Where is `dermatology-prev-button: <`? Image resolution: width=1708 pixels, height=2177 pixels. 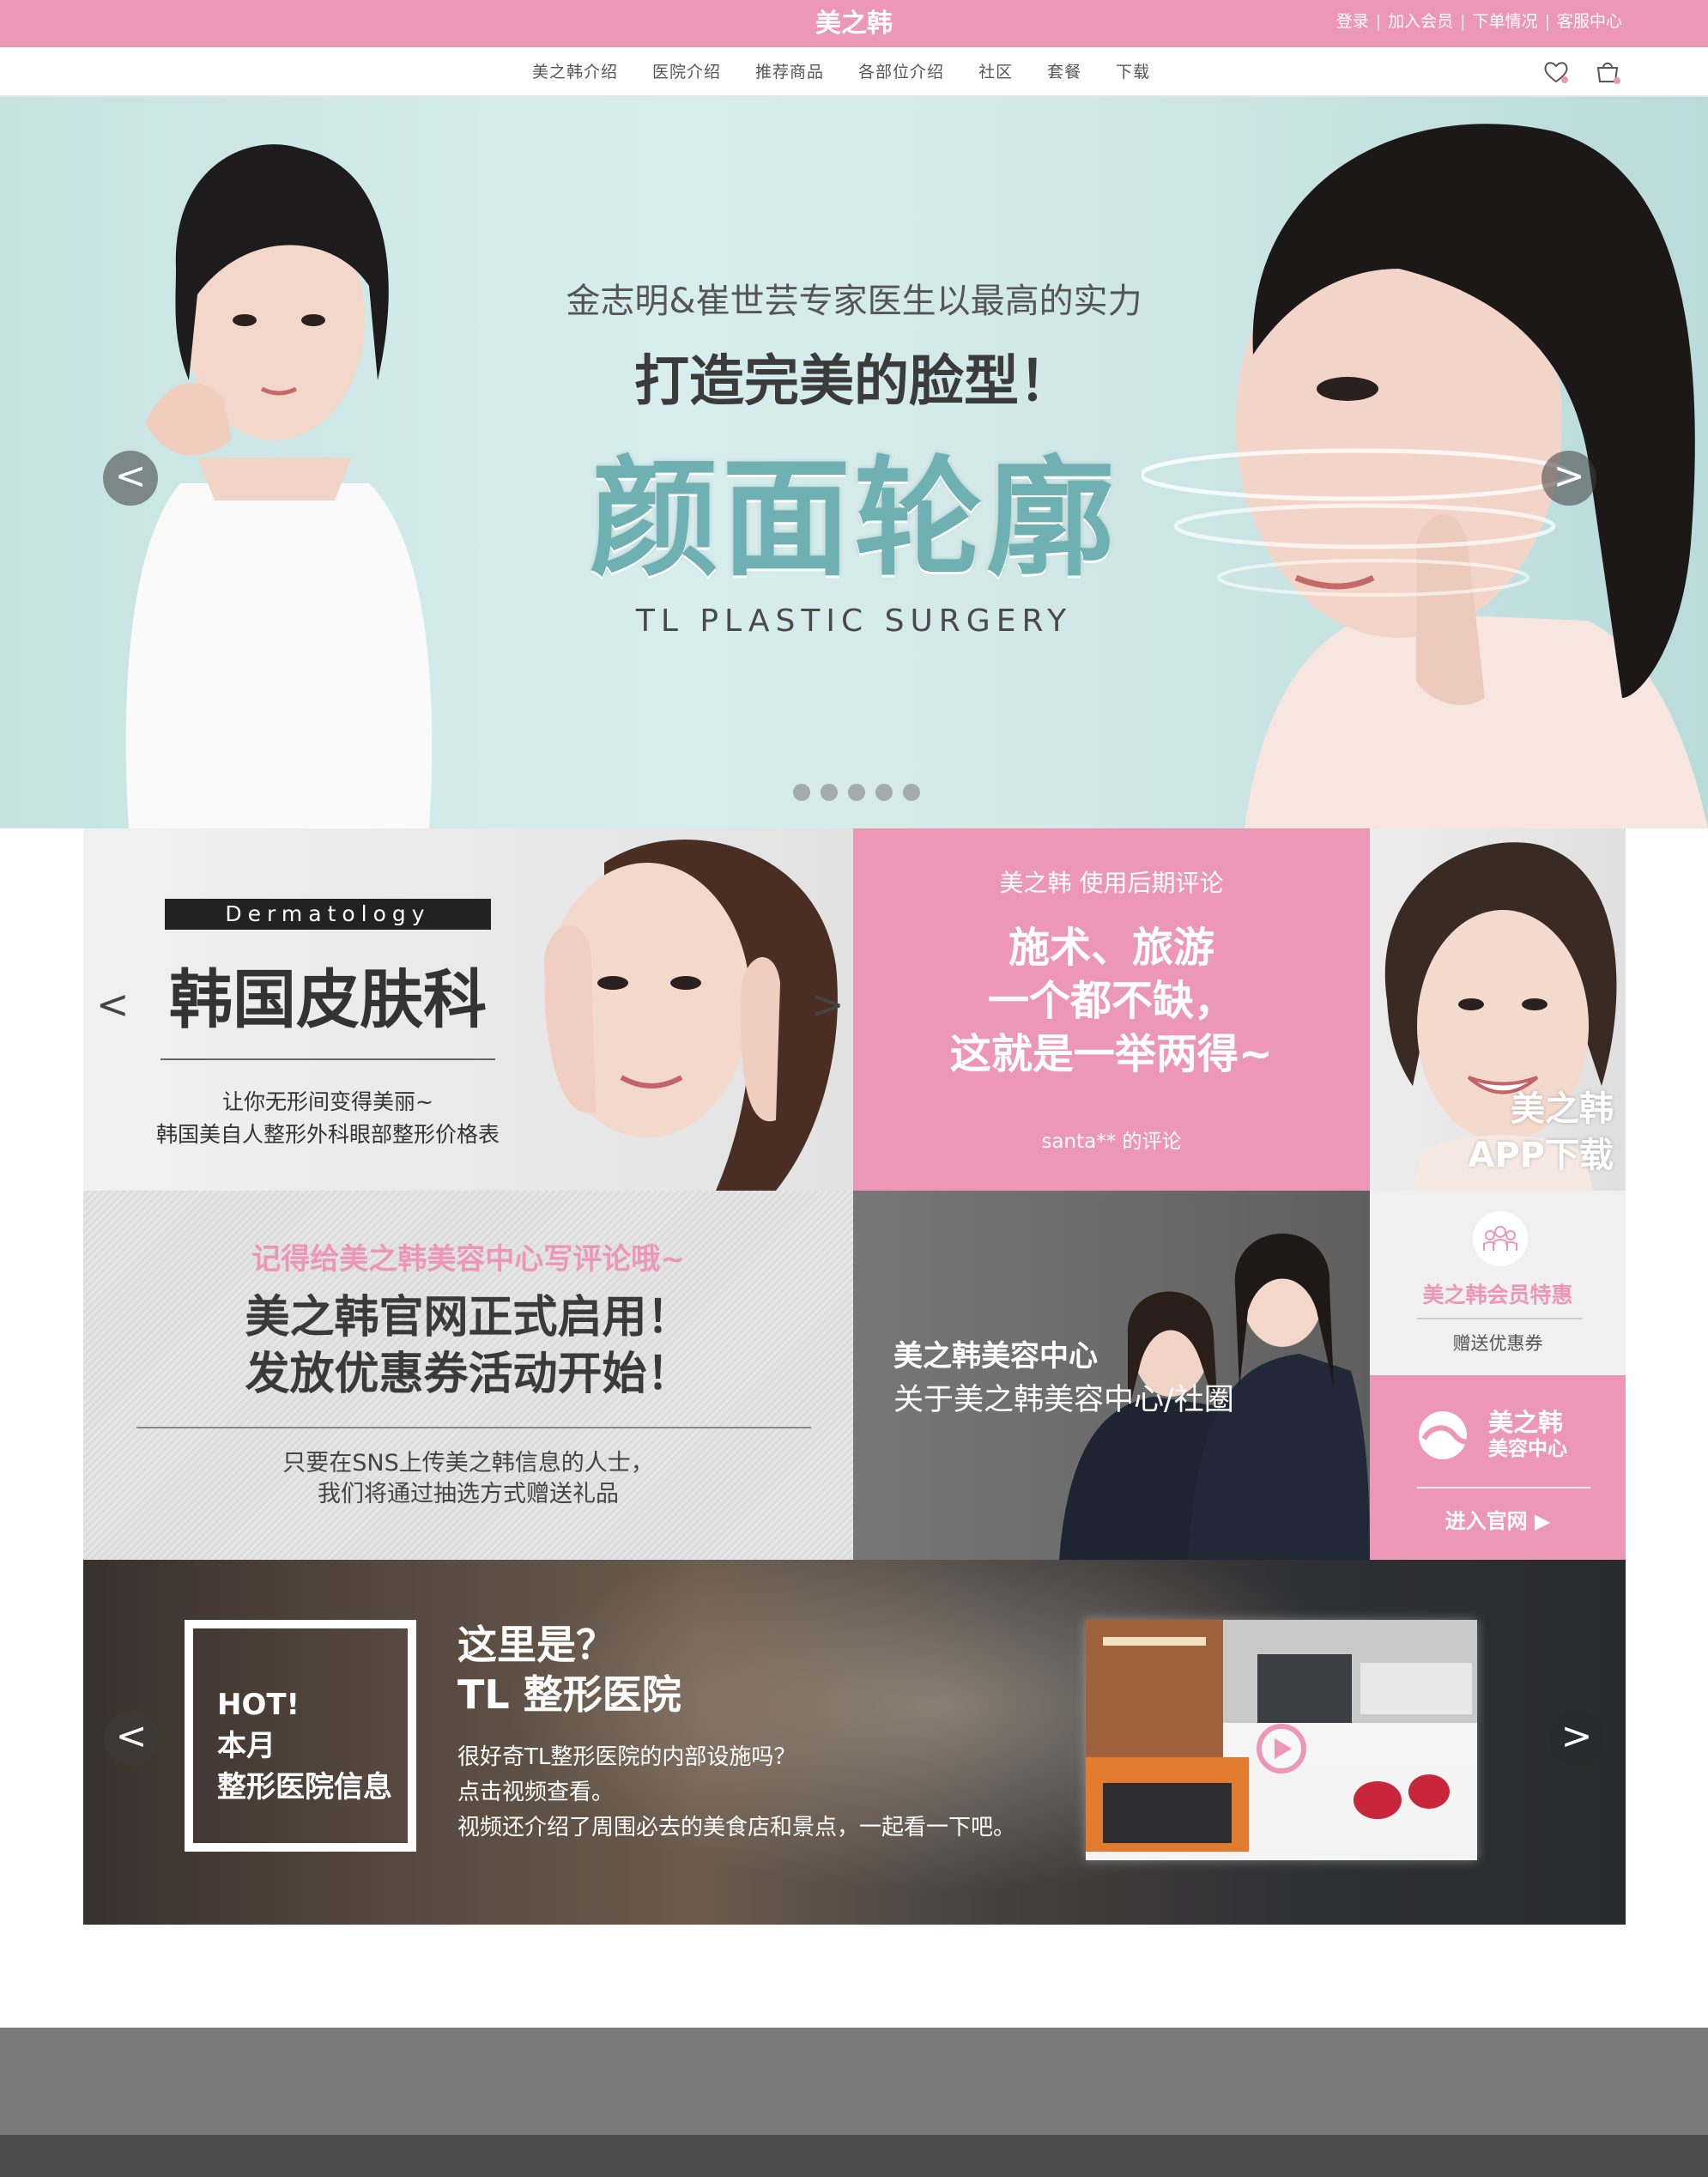 dermatology-prev-button: < is located at coordinates (113, 1004).